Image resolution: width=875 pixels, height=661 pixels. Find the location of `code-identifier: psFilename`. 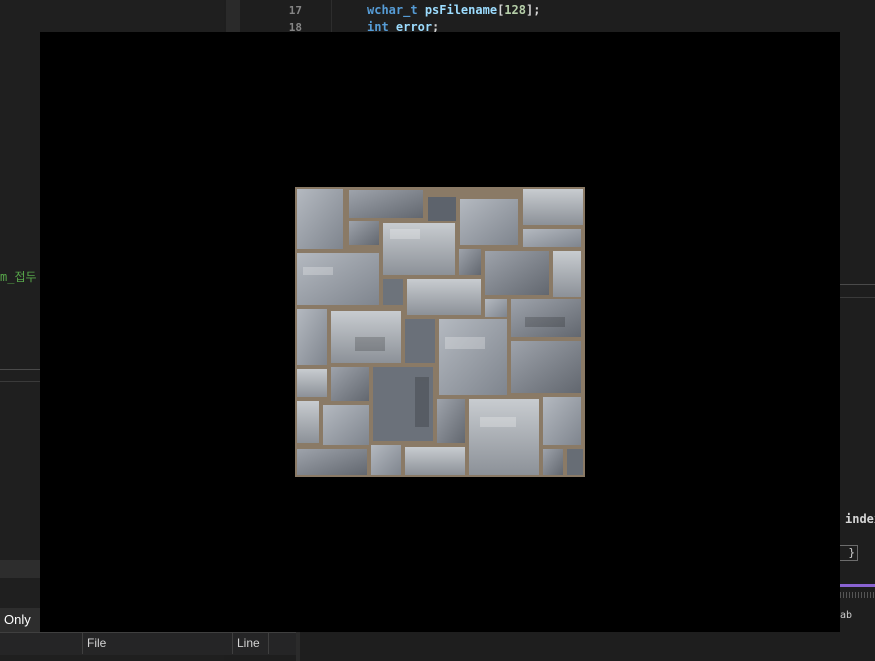

code-identifier: psFilename is located at coordinates (461, 10).